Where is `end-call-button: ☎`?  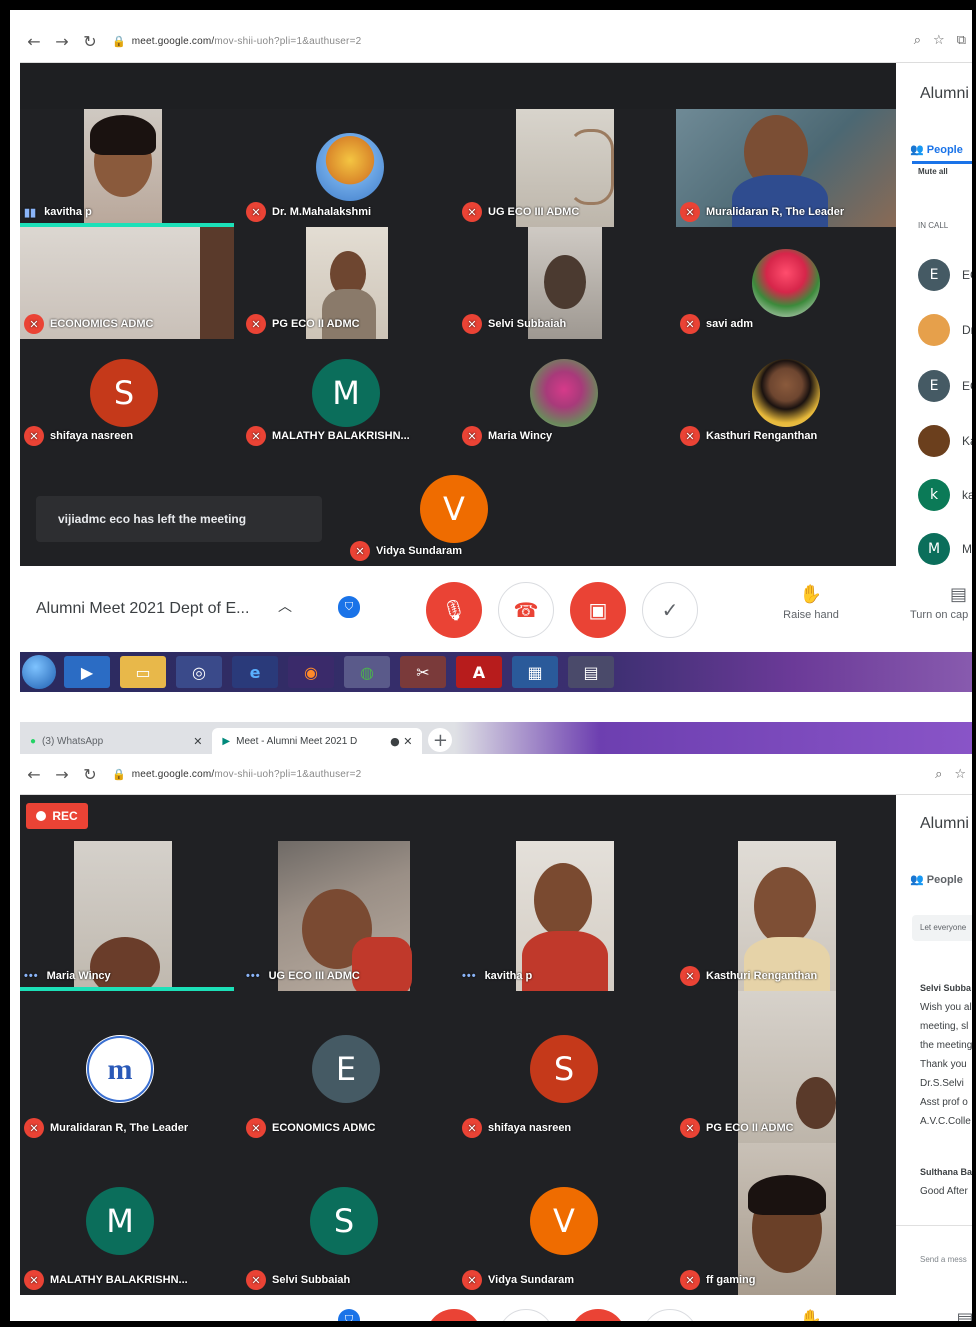
end-call-button: ☎ is located at coordinates (526, 610).